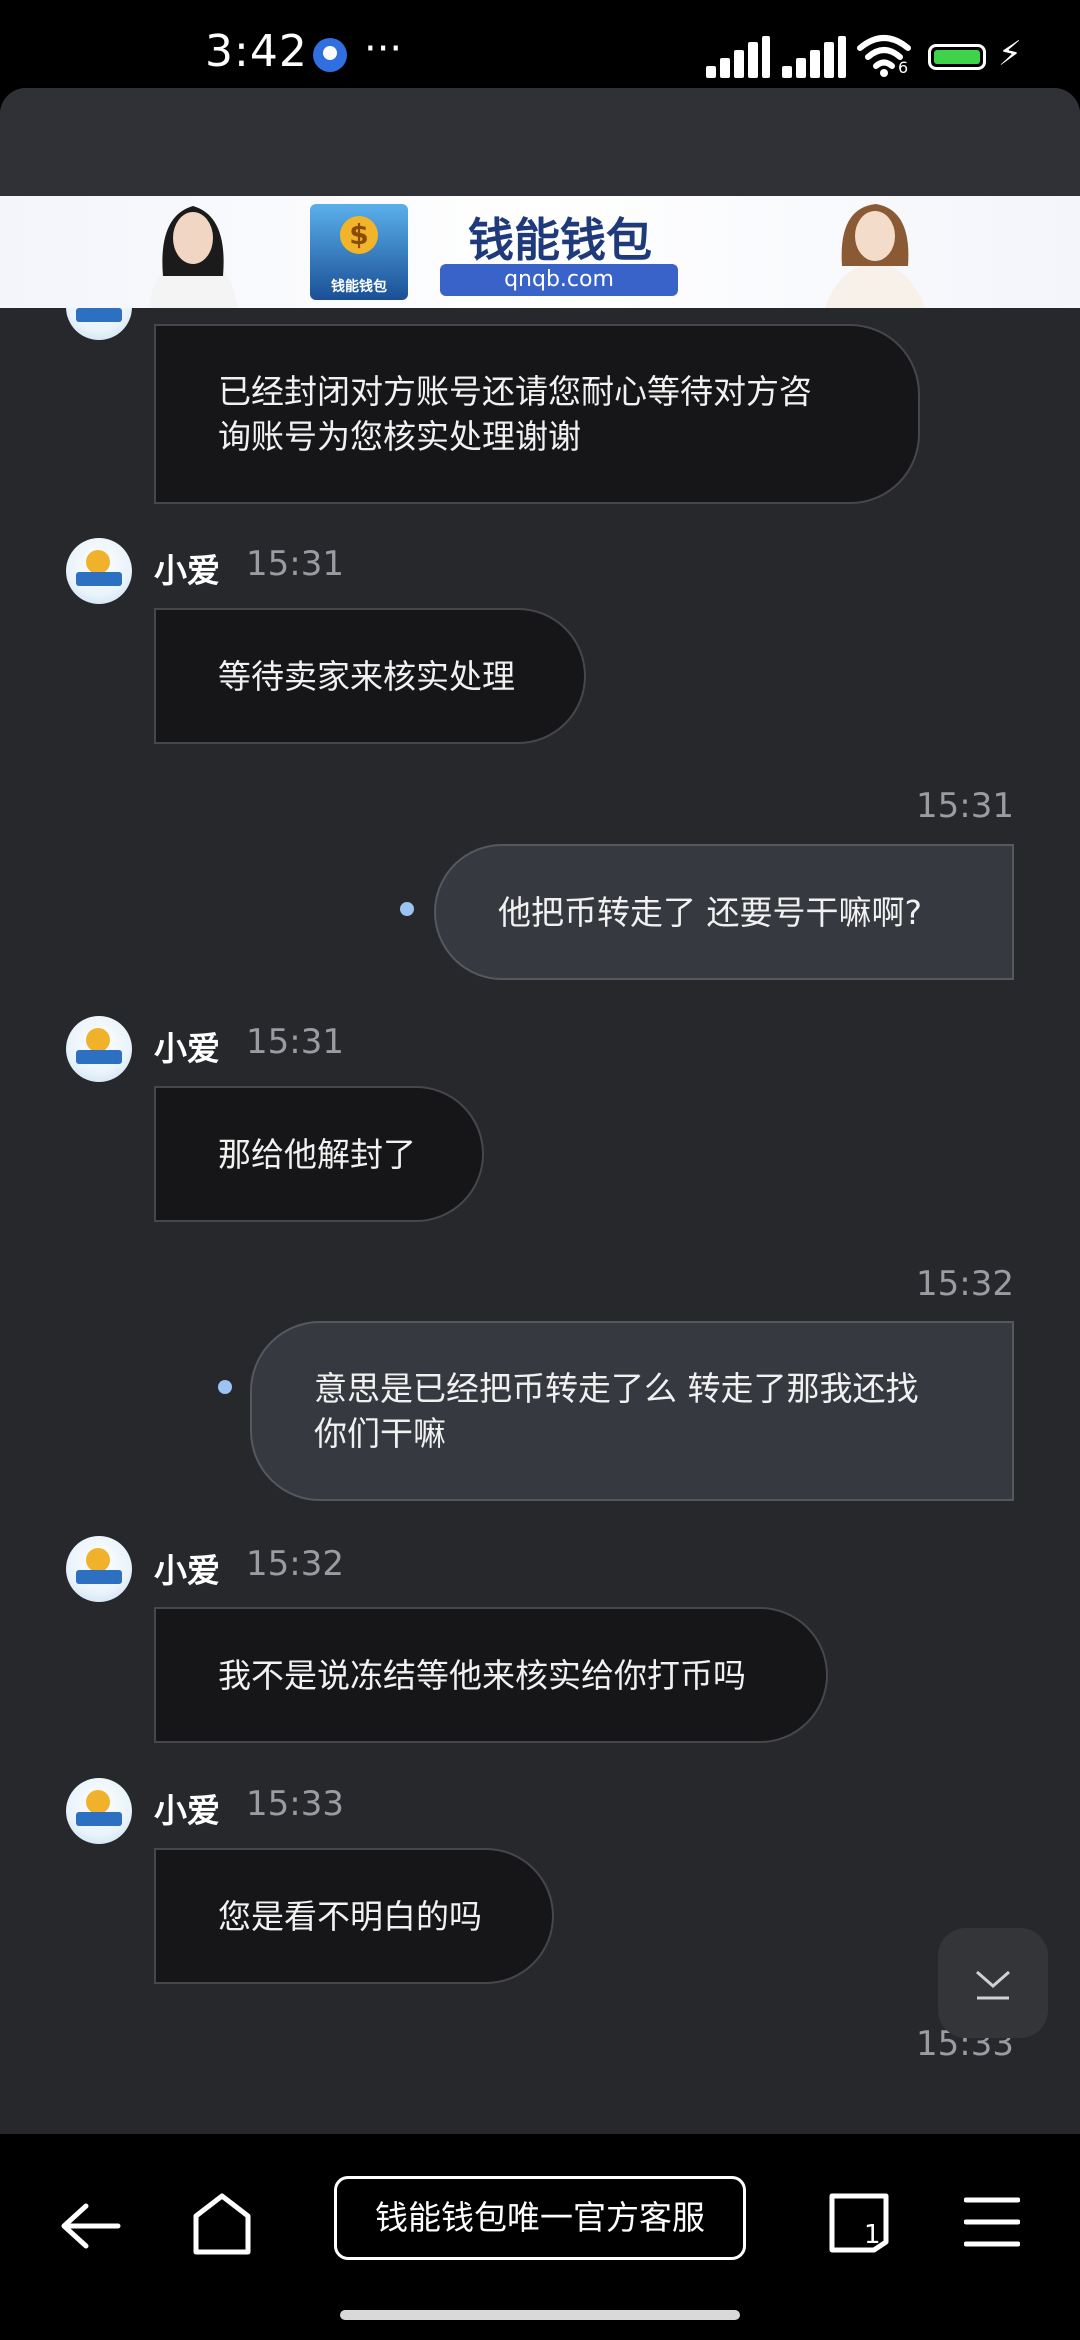 This screenshot has width=1080, height=2340. What do you see at coordinates (872, 2235) in the screenshot?
I see `tab-count: 1` at bounding box center [872, 2235].